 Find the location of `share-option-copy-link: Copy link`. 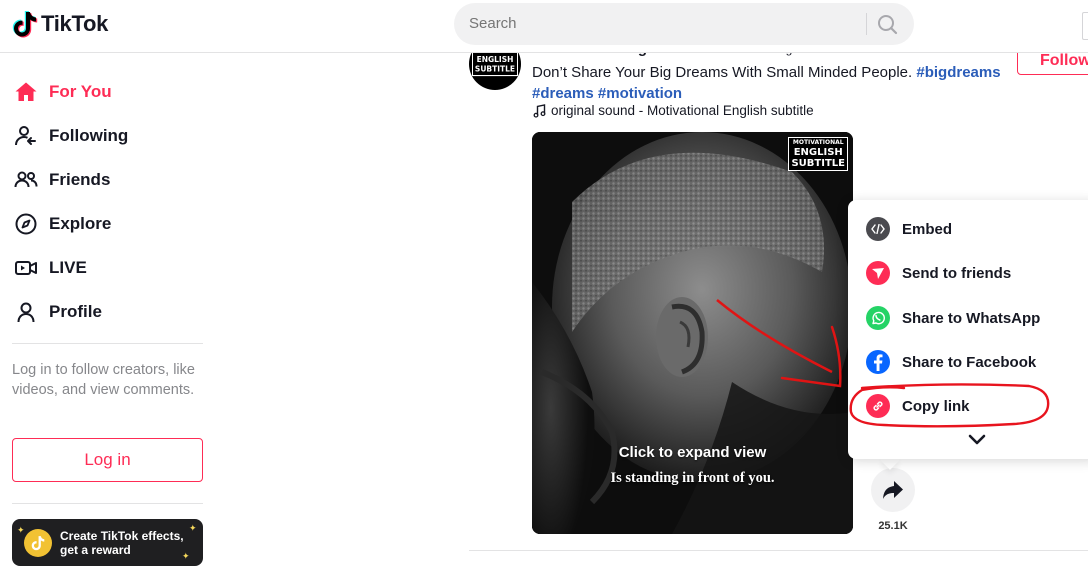

share-option-copy-link: Copy link is located at coordinates (918, 406).